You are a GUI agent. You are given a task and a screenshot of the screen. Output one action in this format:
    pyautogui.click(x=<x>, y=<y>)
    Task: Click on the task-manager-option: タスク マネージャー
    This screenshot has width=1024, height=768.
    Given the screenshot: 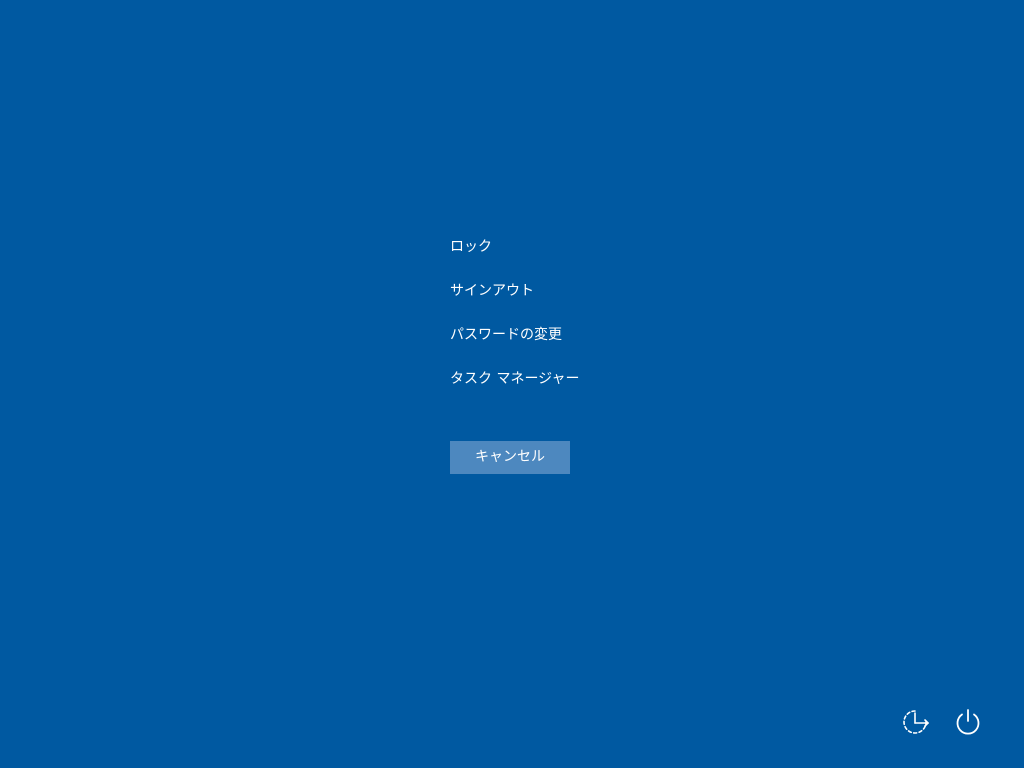 What is the action you would take?
    pyautogui.click(x=600, y=379)
    